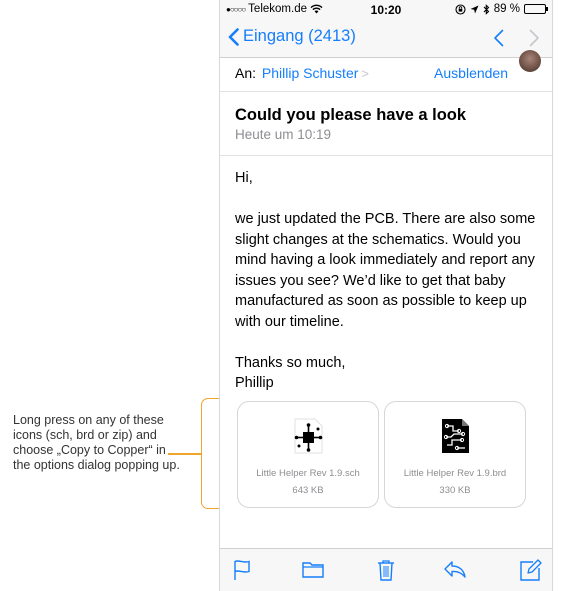 Image resolution: width=567 pixels, height=591 pixels. I want to click on reply-icon, so click(455, 569).